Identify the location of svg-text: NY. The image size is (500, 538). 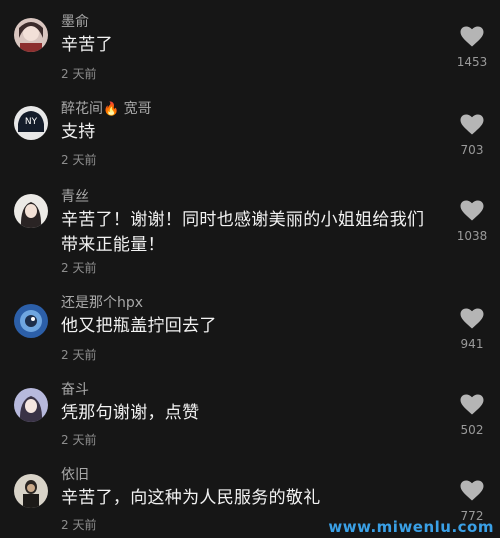
(31, 122).